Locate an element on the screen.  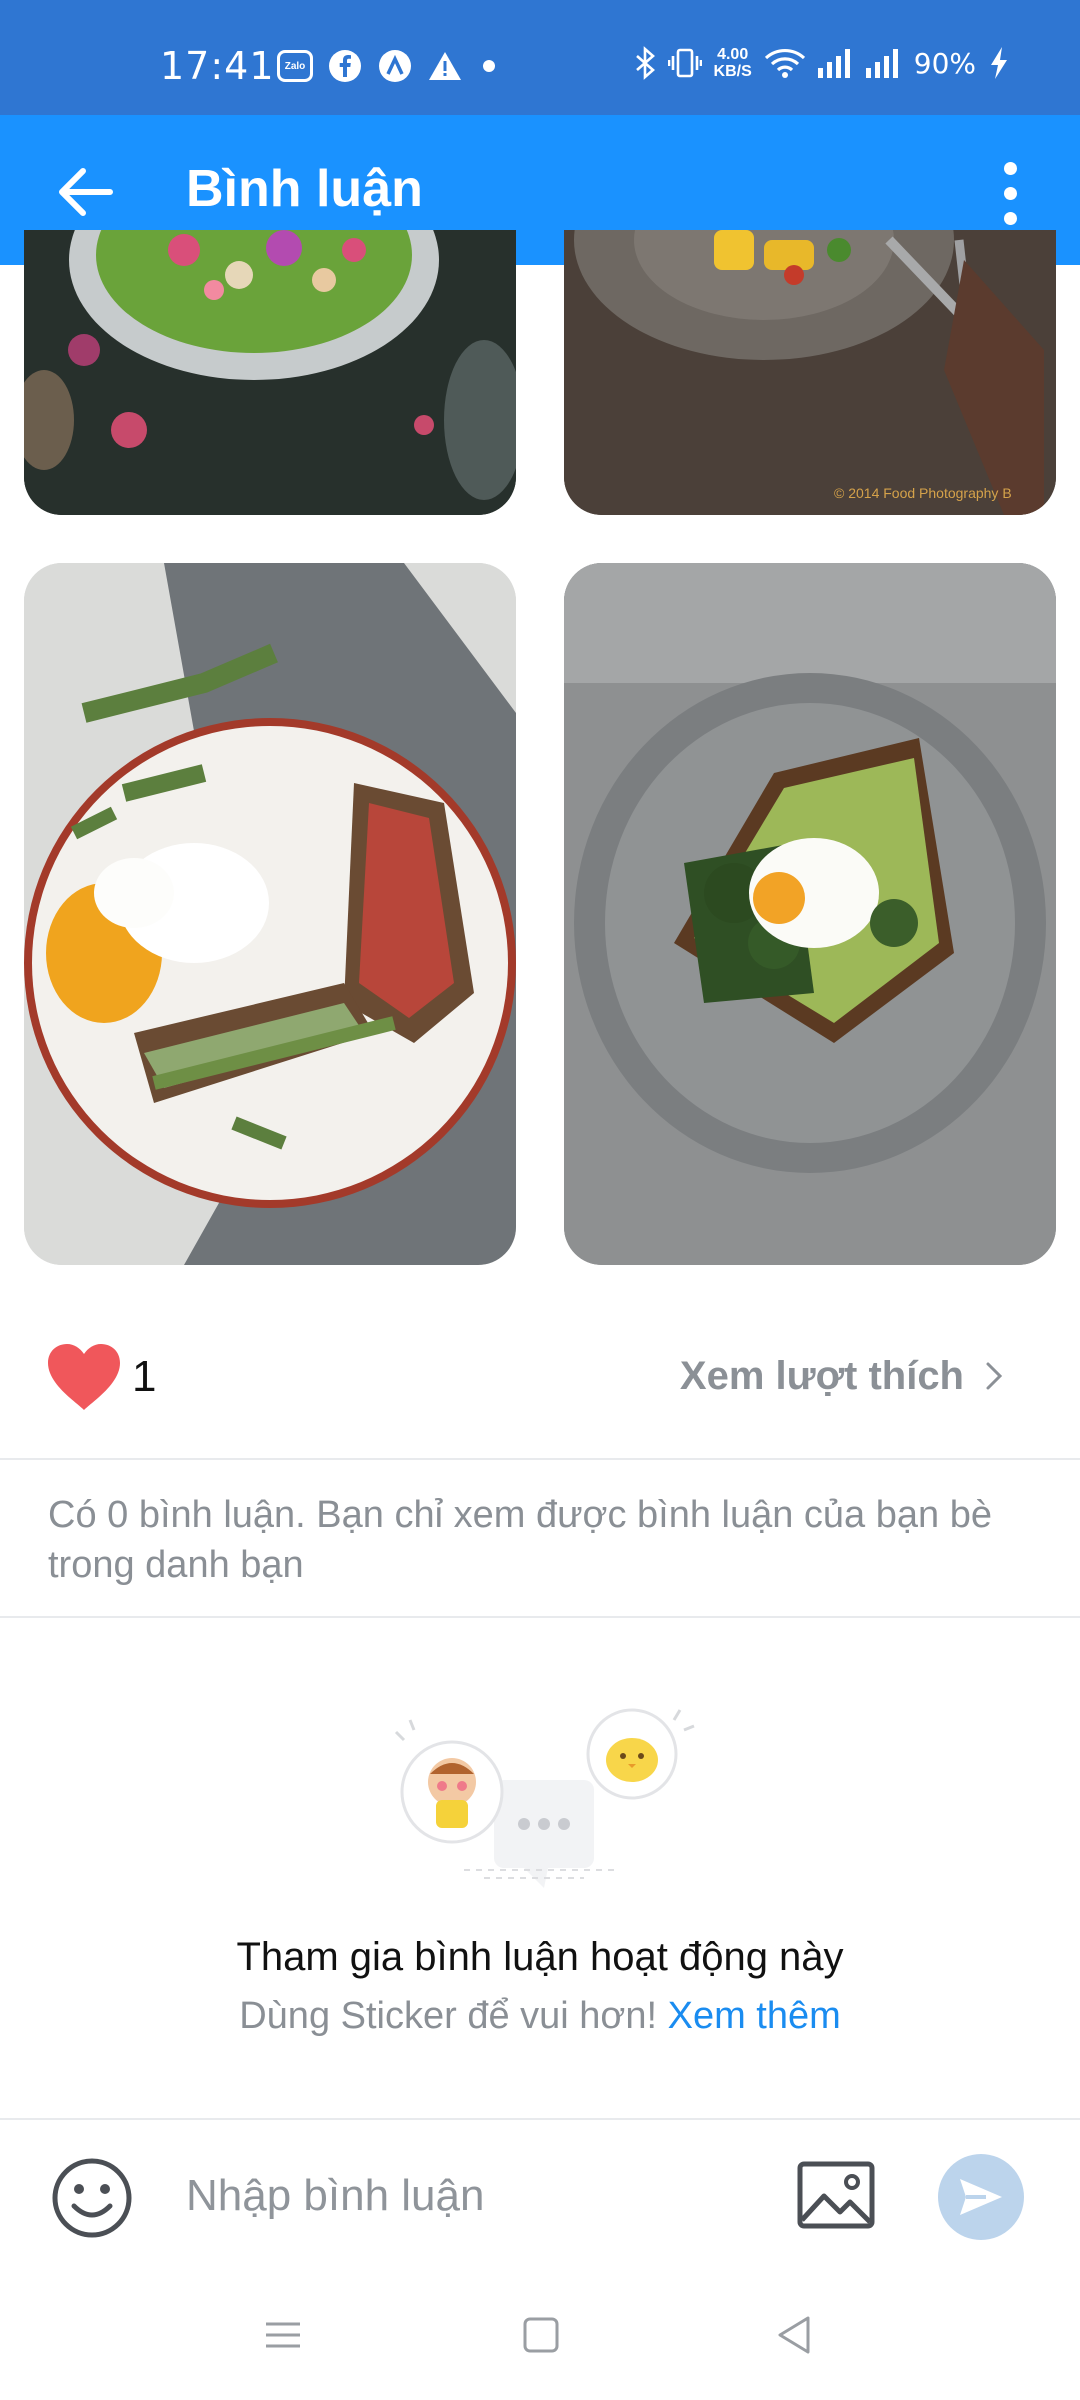
more-options-button is located at coordinates (1010, 193).